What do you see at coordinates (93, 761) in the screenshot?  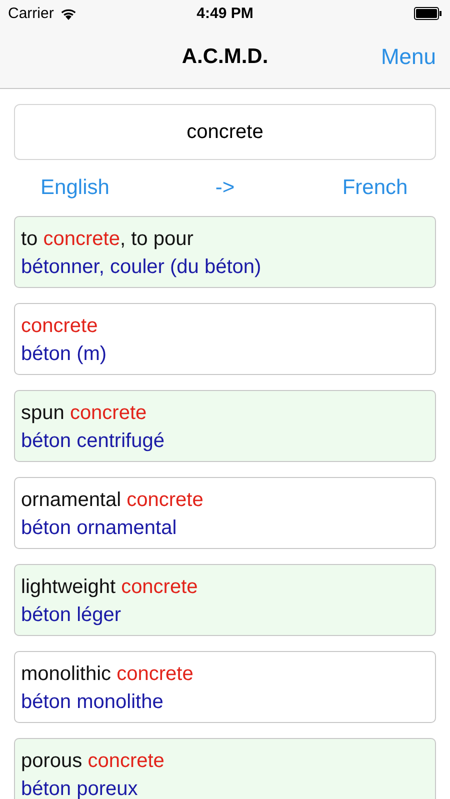 I see `english-term: porous concrete` at bounding box center [93, 761].